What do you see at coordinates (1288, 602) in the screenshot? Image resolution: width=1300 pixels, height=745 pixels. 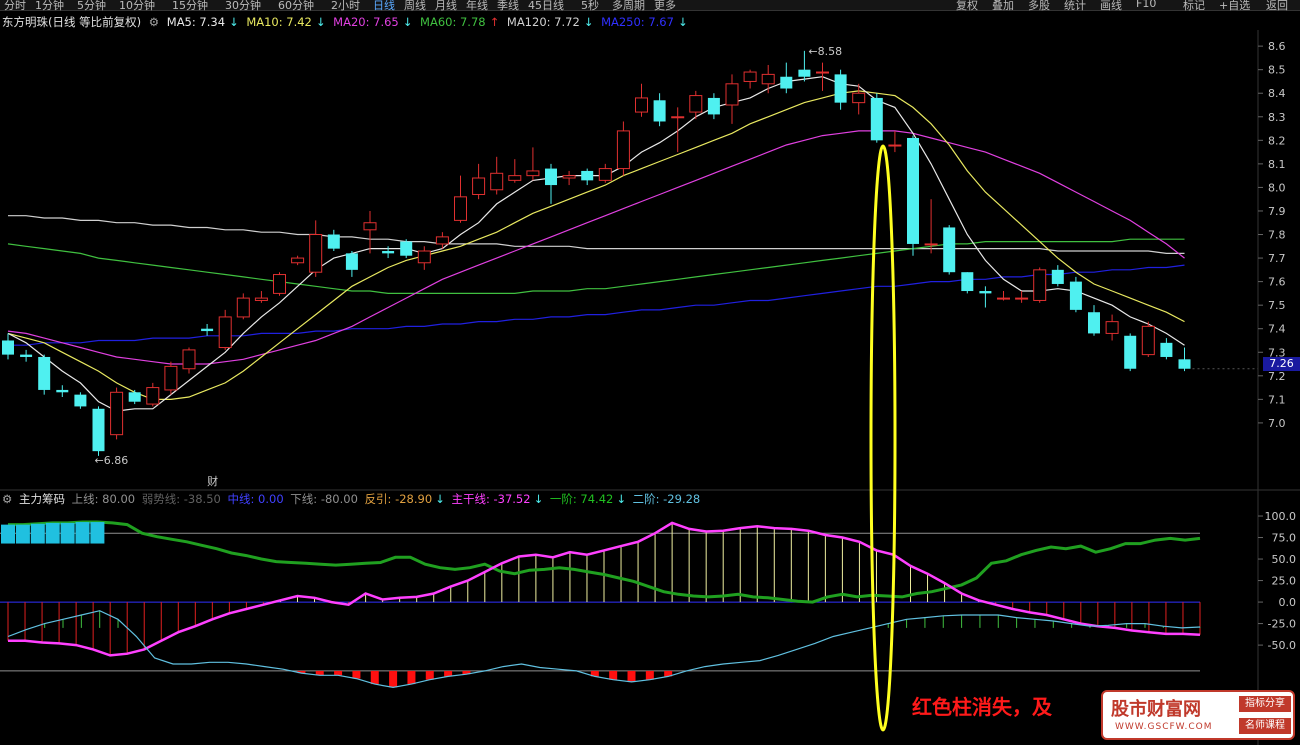 I see `ind-tick-label-4: 0.0` at bounding box center [1288, 602].